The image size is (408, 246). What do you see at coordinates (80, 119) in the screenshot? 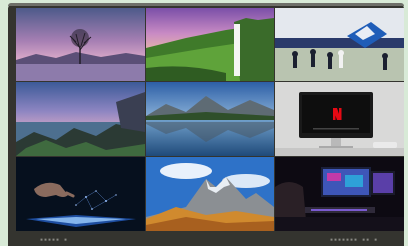
I see `tile-rocky-coast-dusk` at bounding box center [80, 119].